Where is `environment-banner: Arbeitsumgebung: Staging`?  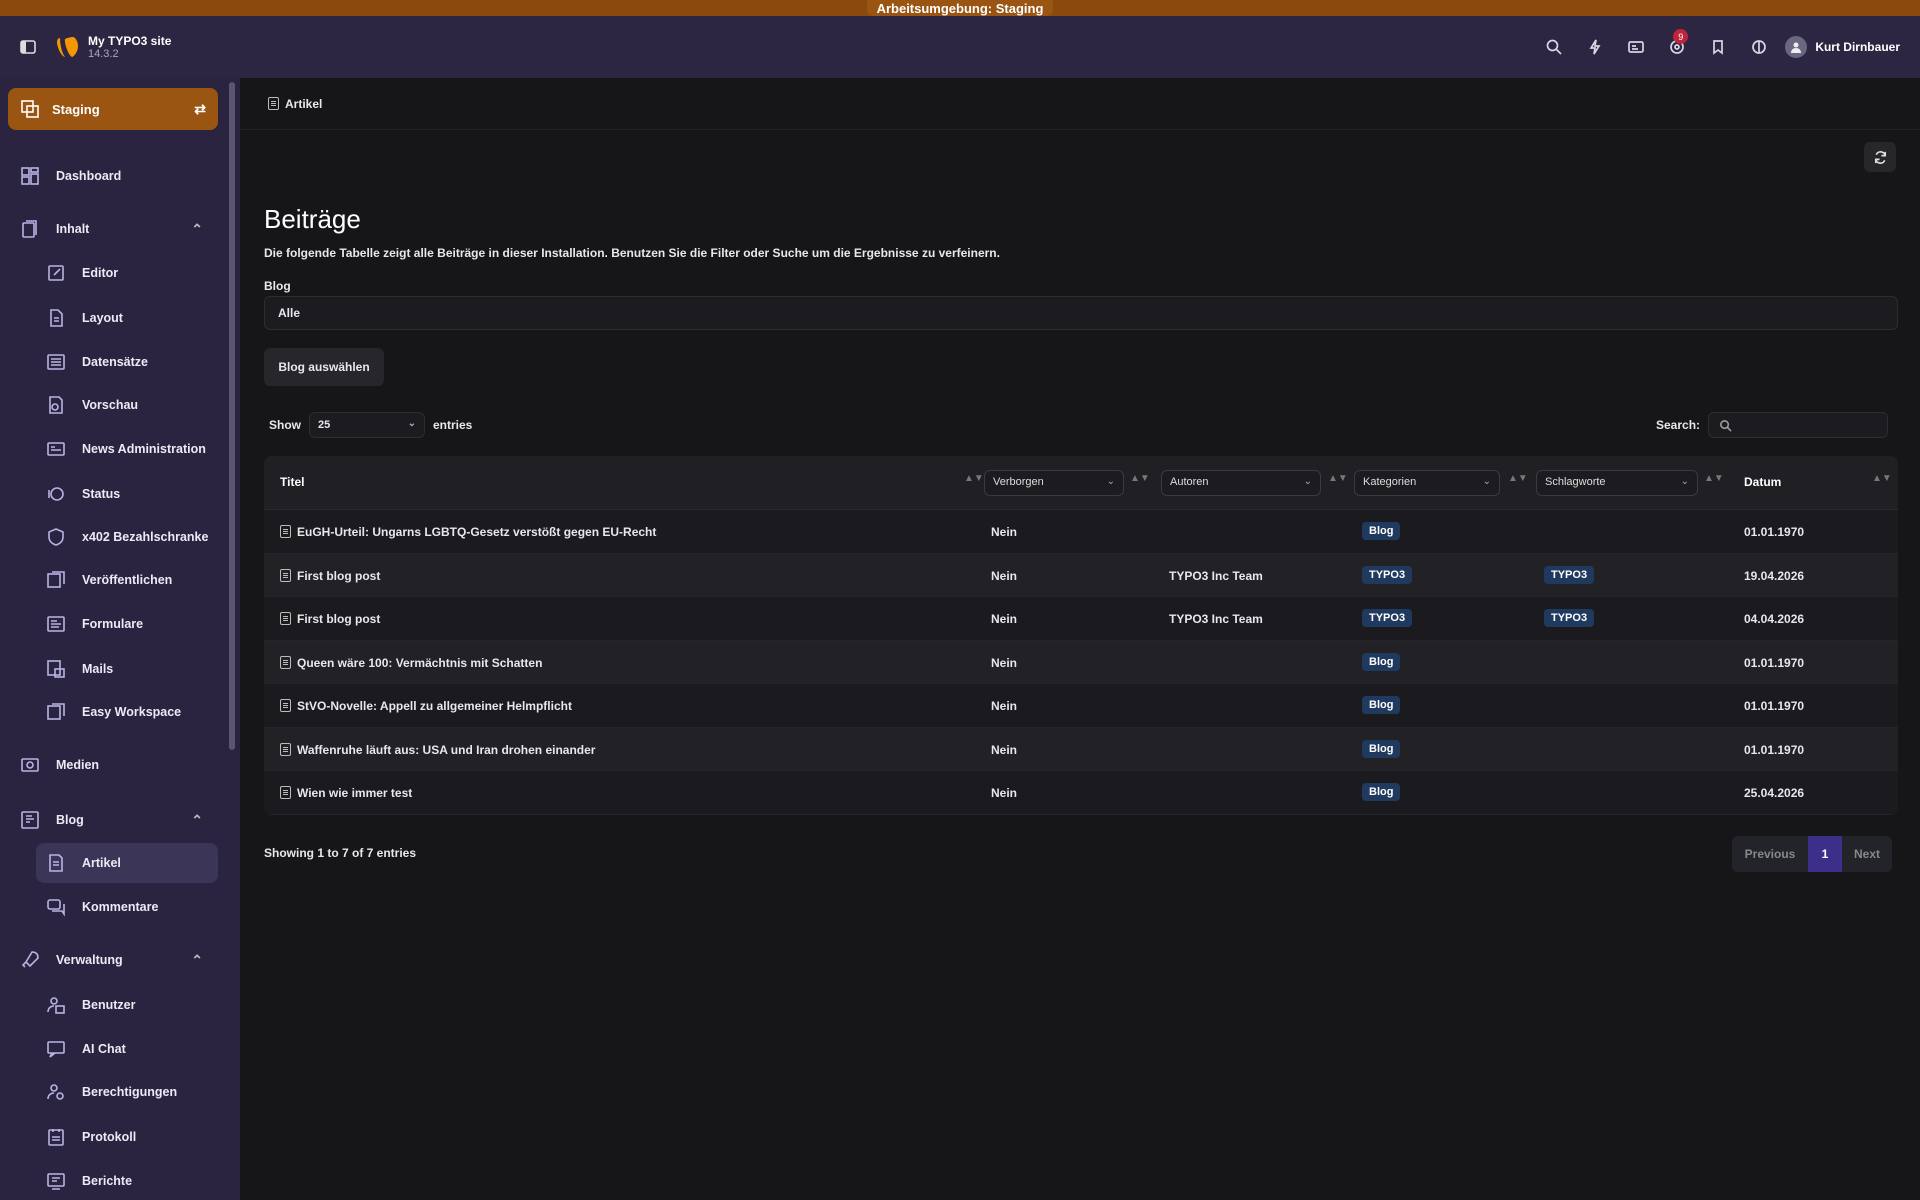 environment-banner: Arbeitsumgebung: Staging is located at coordinates (960, 8).